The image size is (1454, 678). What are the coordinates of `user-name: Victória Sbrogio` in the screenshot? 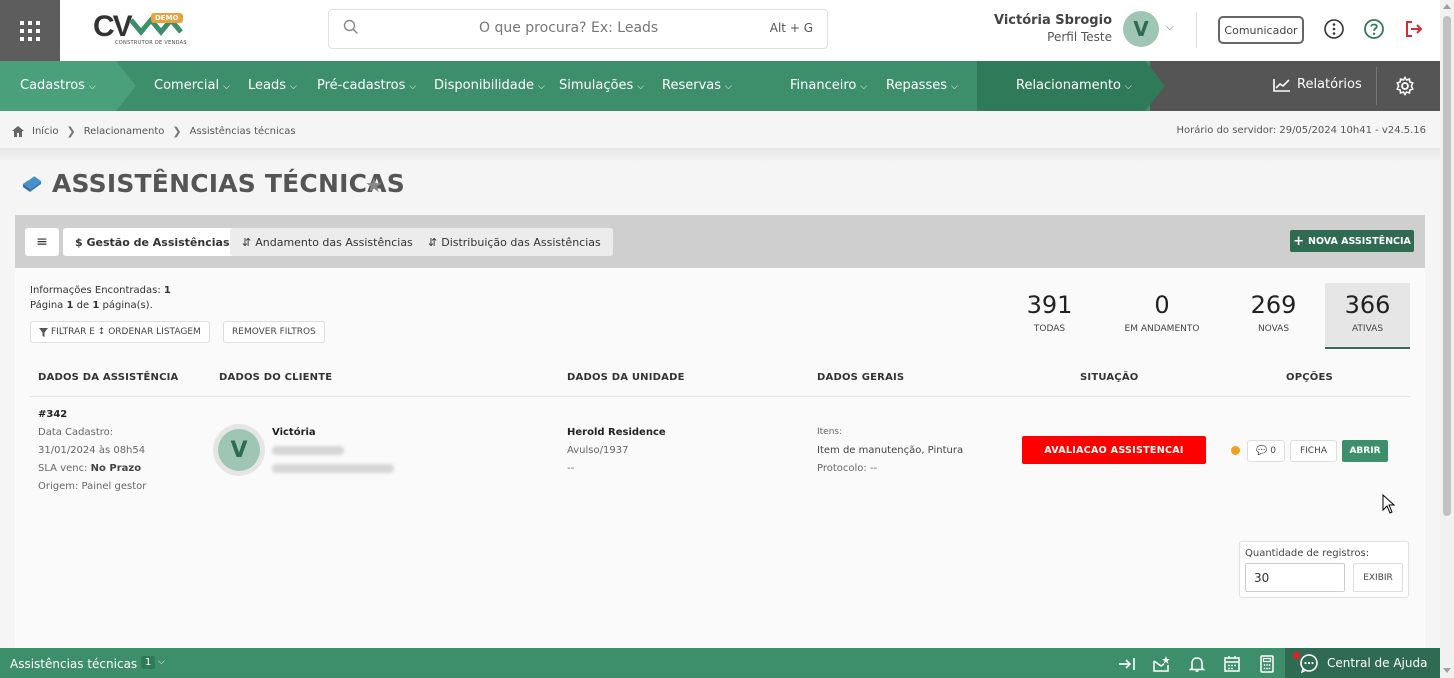 It's located at (1051, 20).